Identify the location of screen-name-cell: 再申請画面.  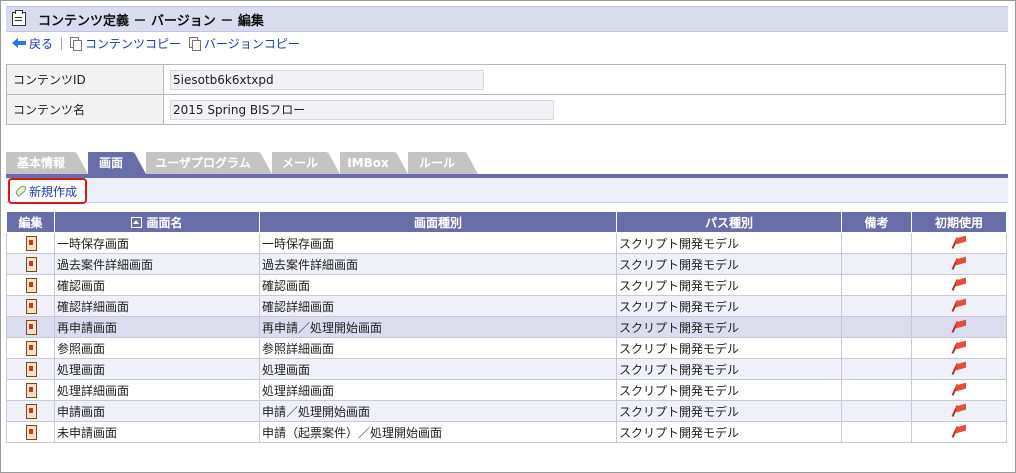
(157, 327).